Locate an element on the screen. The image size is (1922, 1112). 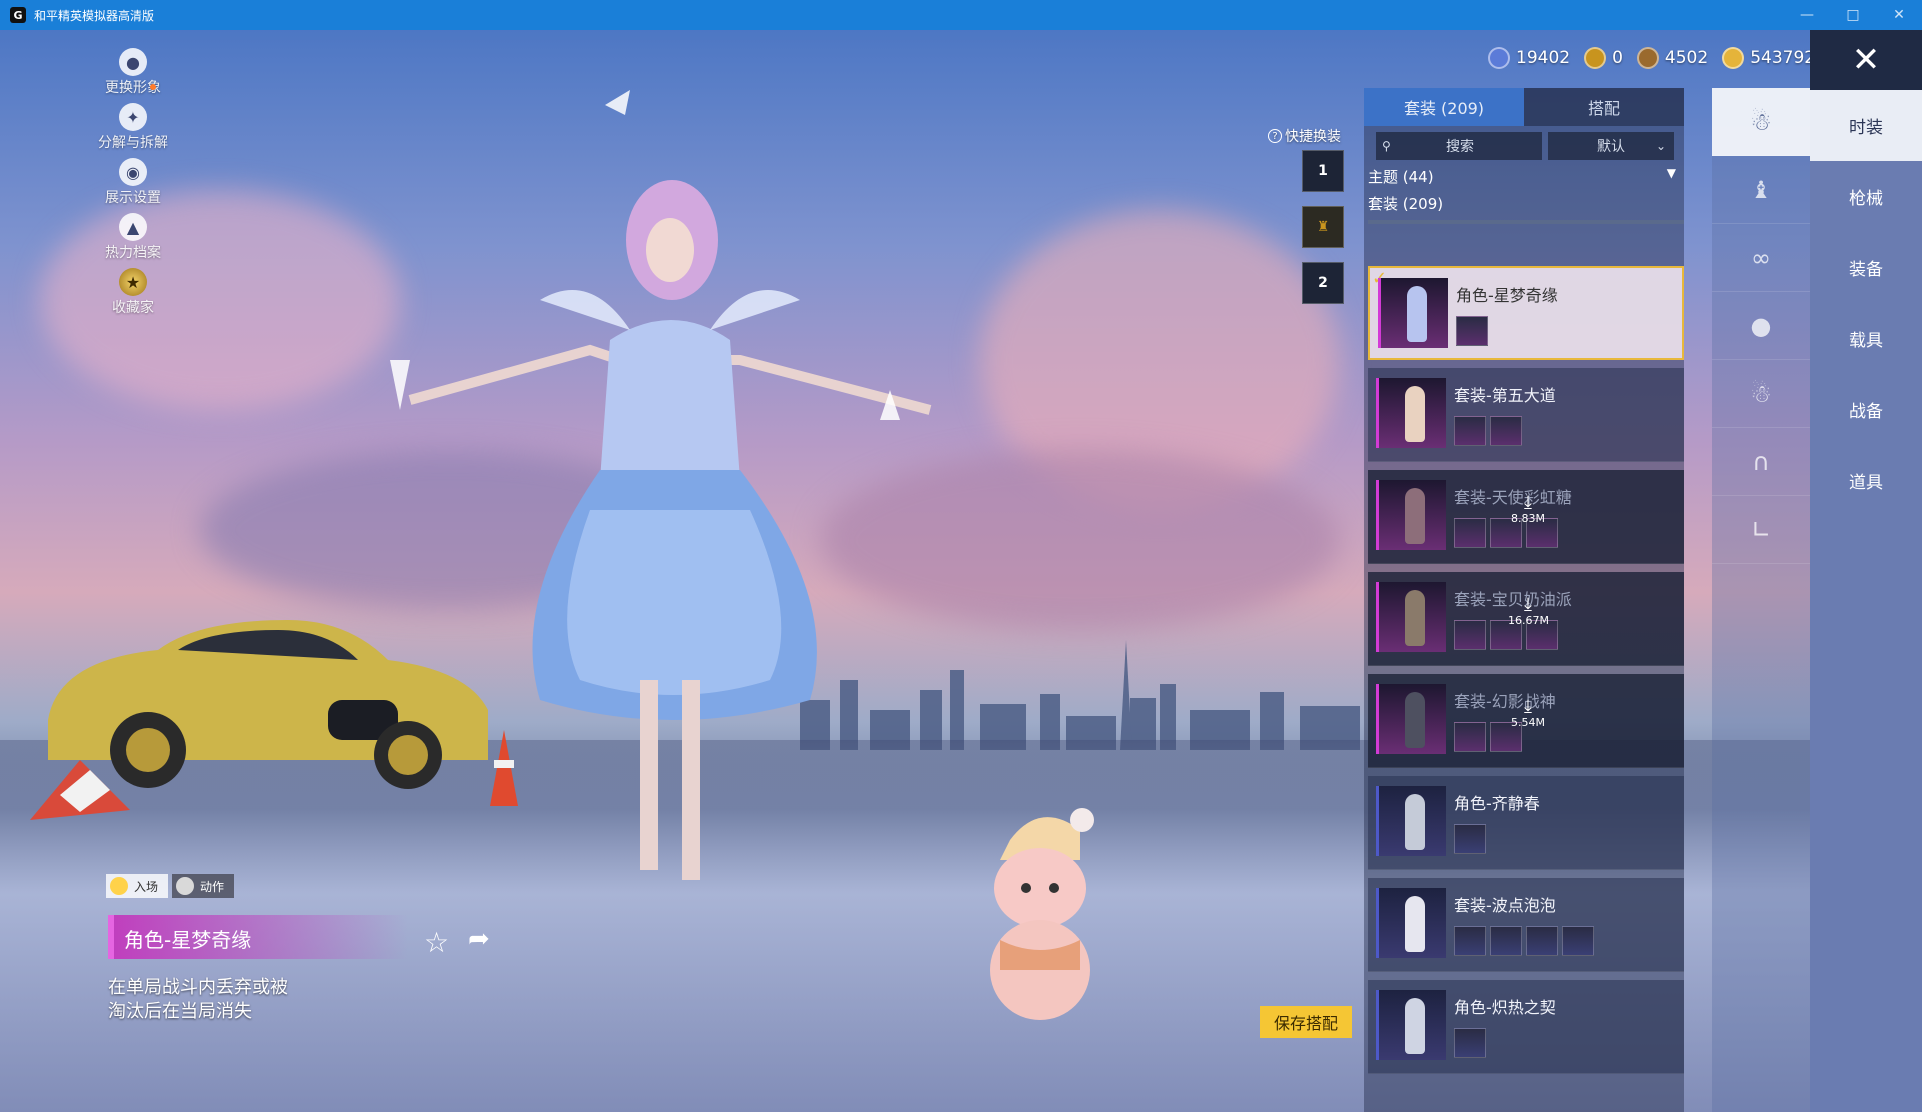
minimize-button: — is located at coordinates (1807, 15).